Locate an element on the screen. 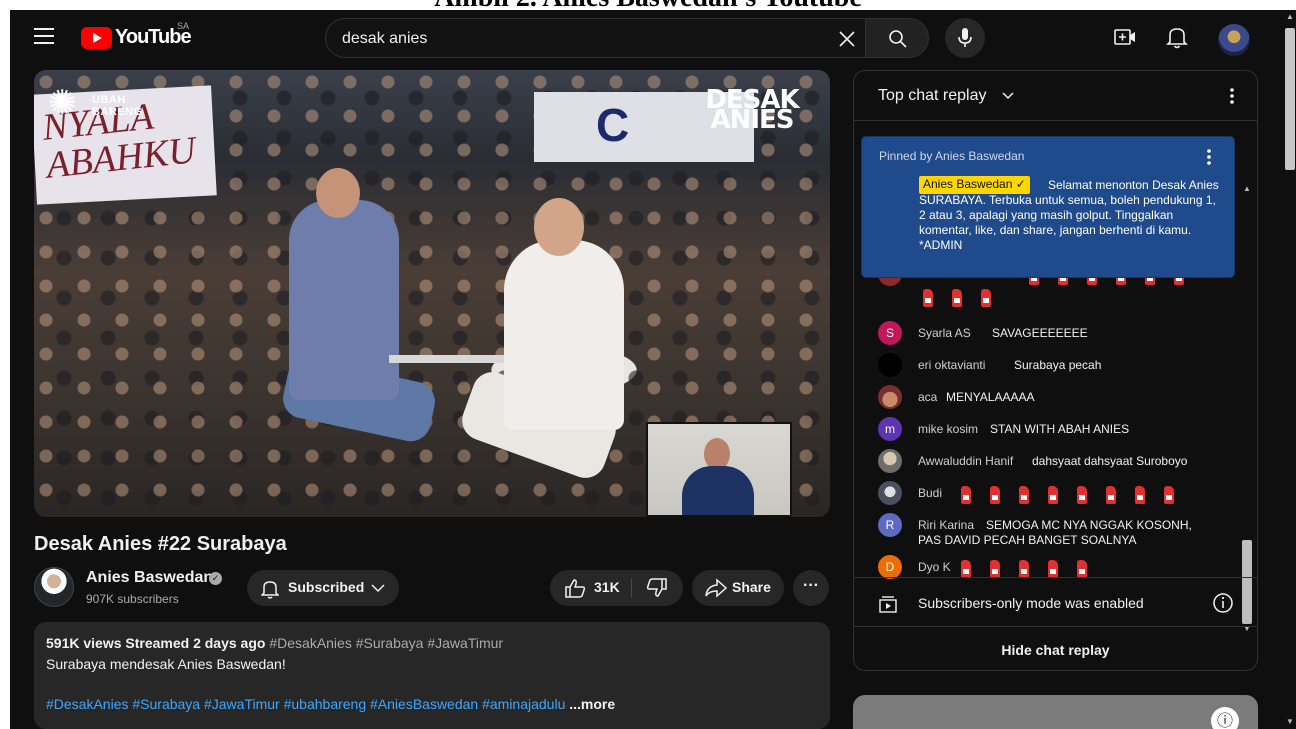 This screenshot has height=729, width=1296. wall-letter: C is located at coordinates (613, 125).